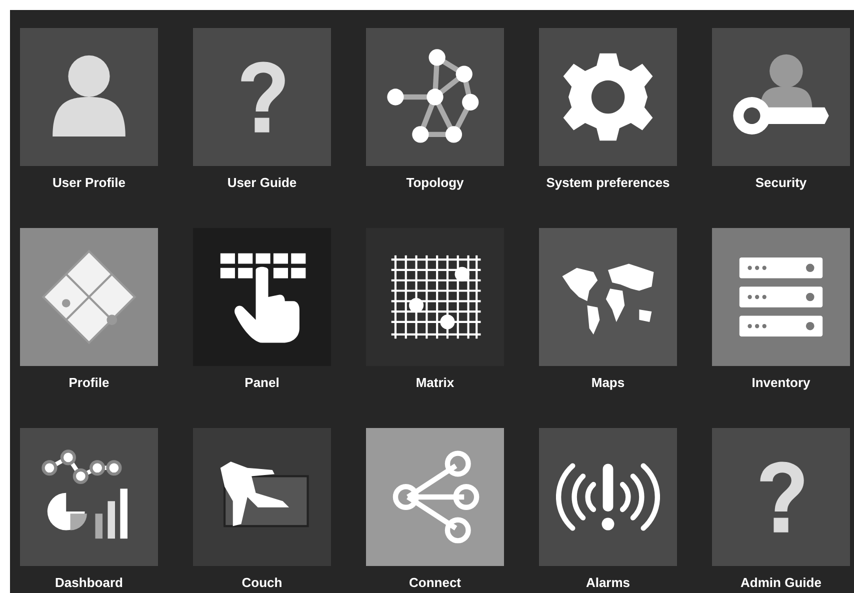  What do you see at coordinates (608, 383) in the screenshot?
I see `app-label: Maps` at bounding box center [608, 383].